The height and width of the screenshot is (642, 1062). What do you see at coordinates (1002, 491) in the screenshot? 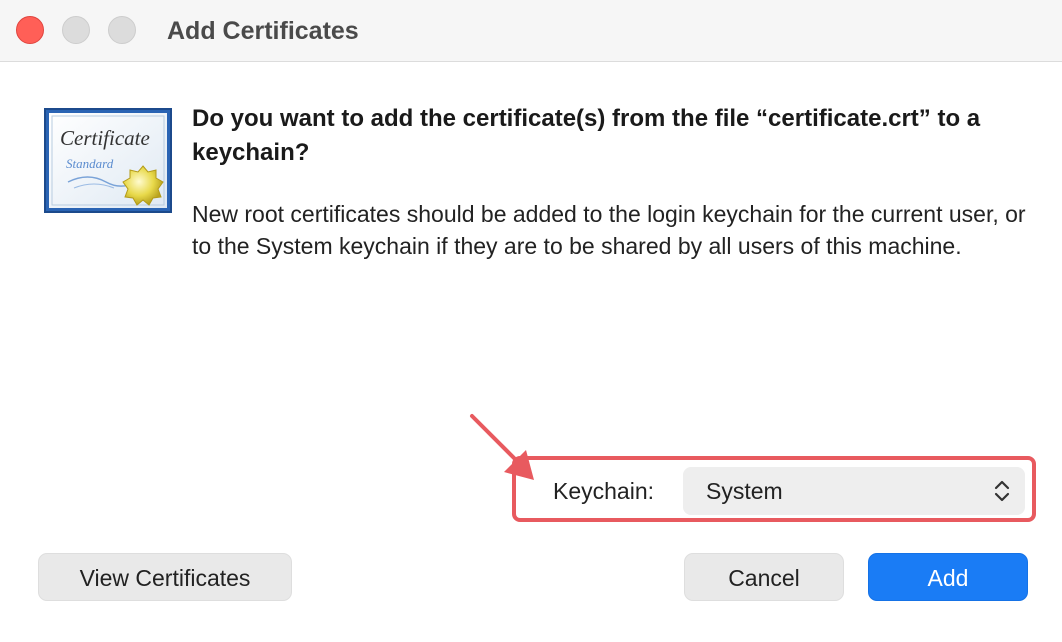
I see `updown-chevron-icon` at bounding box center [1002, 491].